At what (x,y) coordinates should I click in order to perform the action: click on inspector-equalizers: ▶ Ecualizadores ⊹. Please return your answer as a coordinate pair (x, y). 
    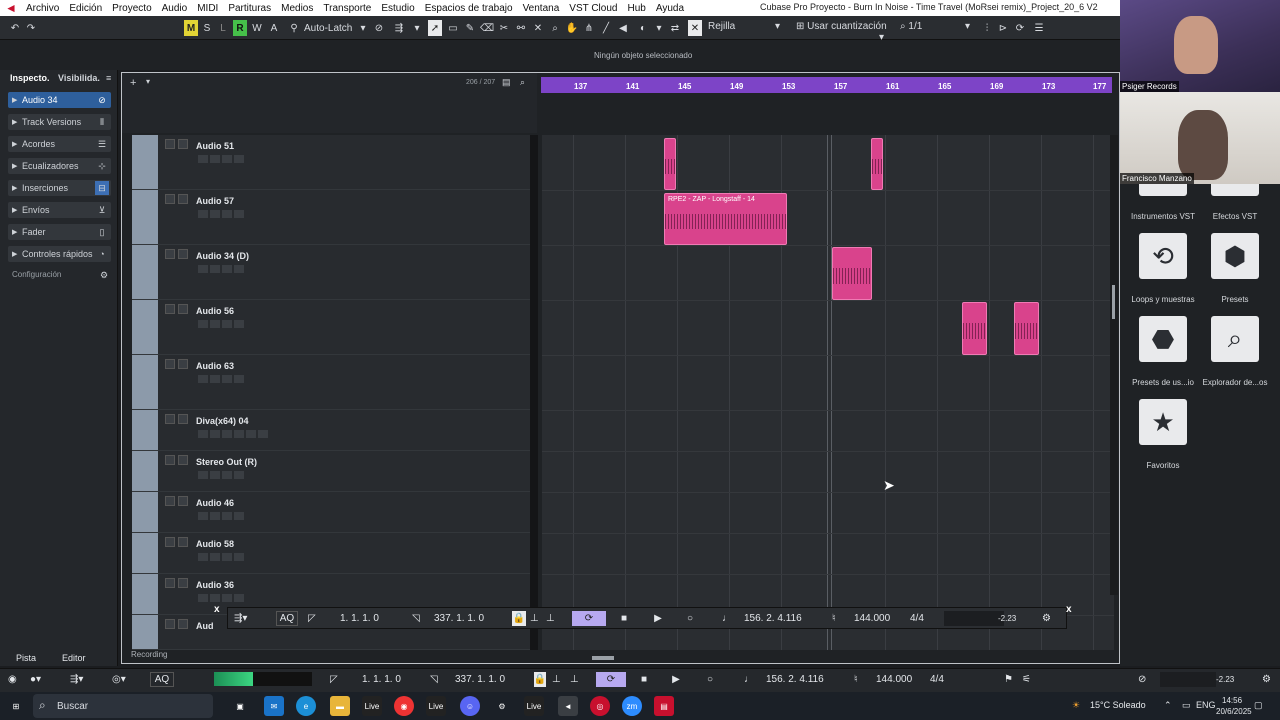
    Looking at the image, I should click on (59, 166).